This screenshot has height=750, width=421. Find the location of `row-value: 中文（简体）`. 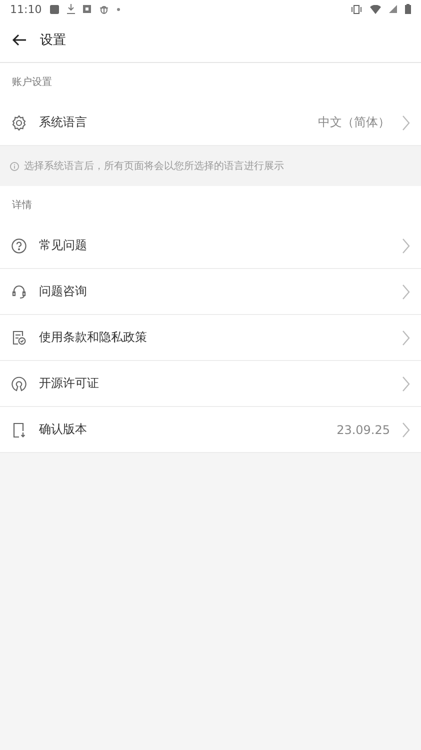

row-value: 中文（简体） is located at coordinates (354, 122).